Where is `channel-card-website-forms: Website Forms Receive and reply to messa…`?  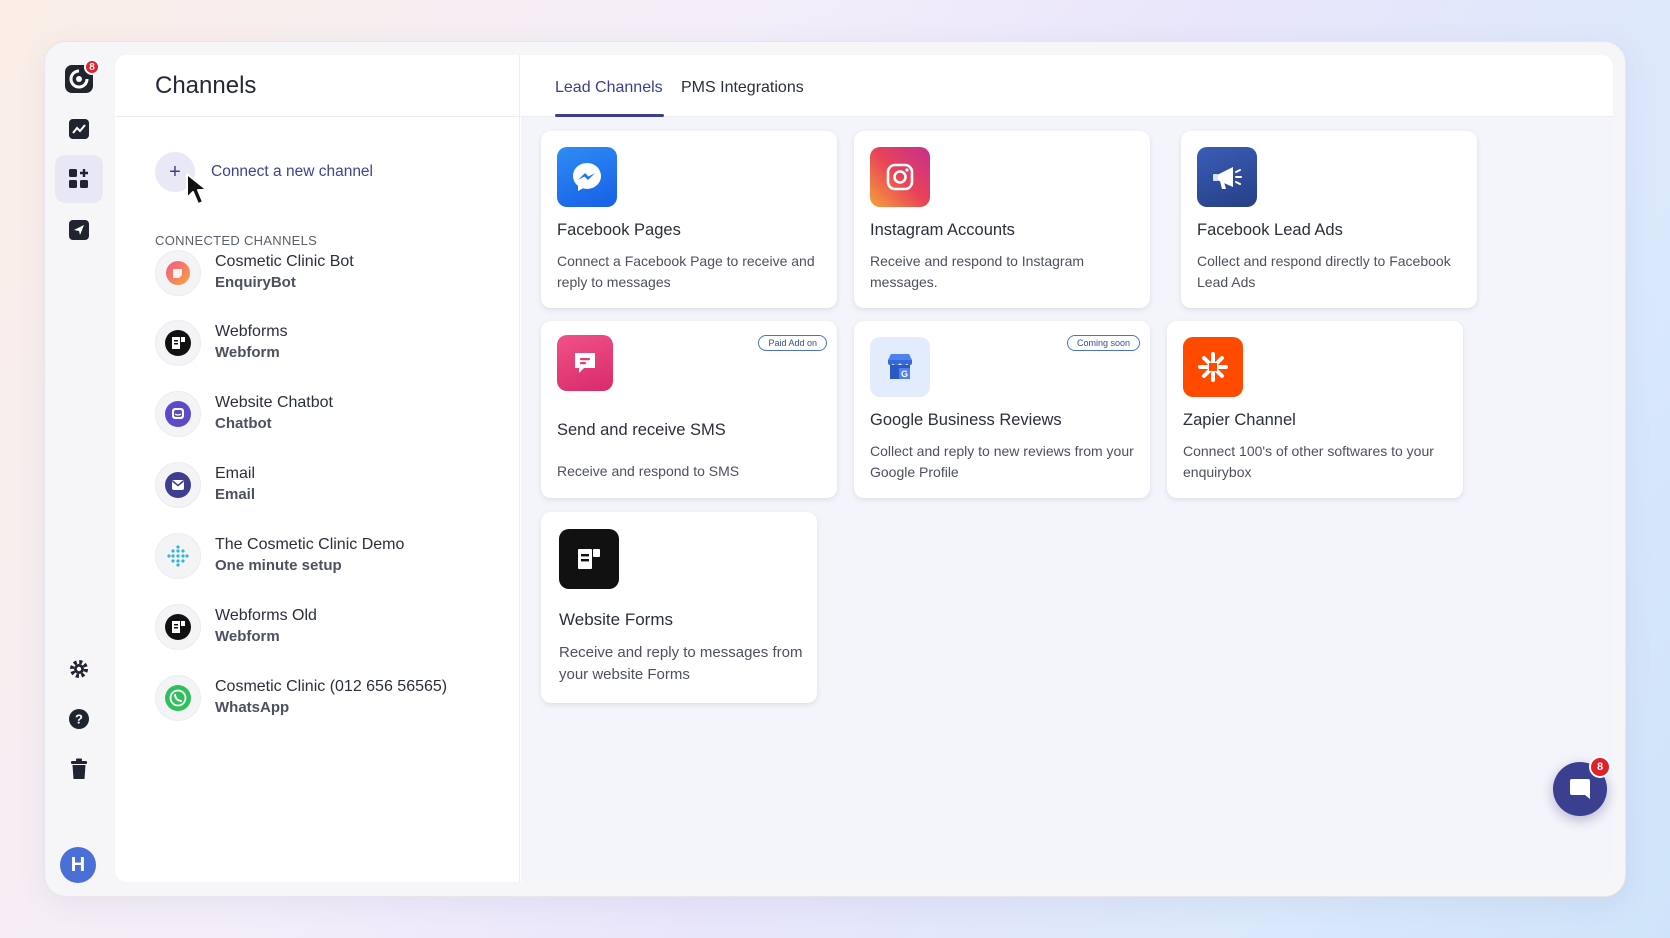
channel-card-website-forms: Website Forms Receive and reply to messa… is located at coordinates (679, 607).